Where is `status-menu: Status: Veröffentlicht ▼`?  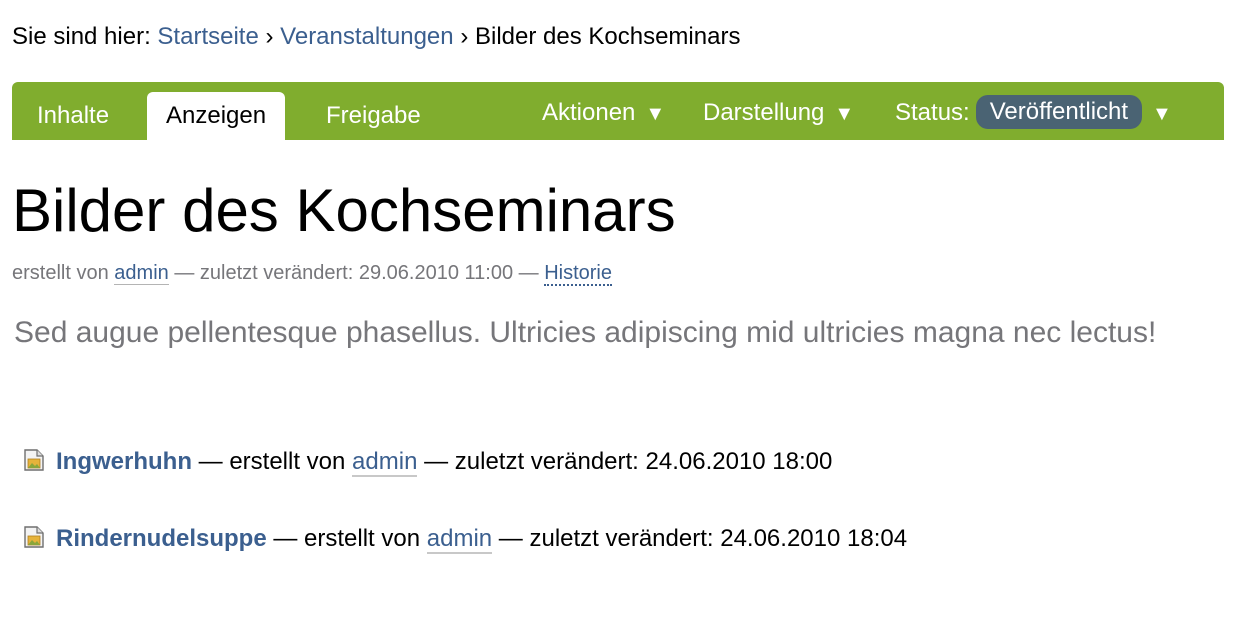 status-menu: Status: Veröffentlicht ▼ is located at coordinates (1033, 113).